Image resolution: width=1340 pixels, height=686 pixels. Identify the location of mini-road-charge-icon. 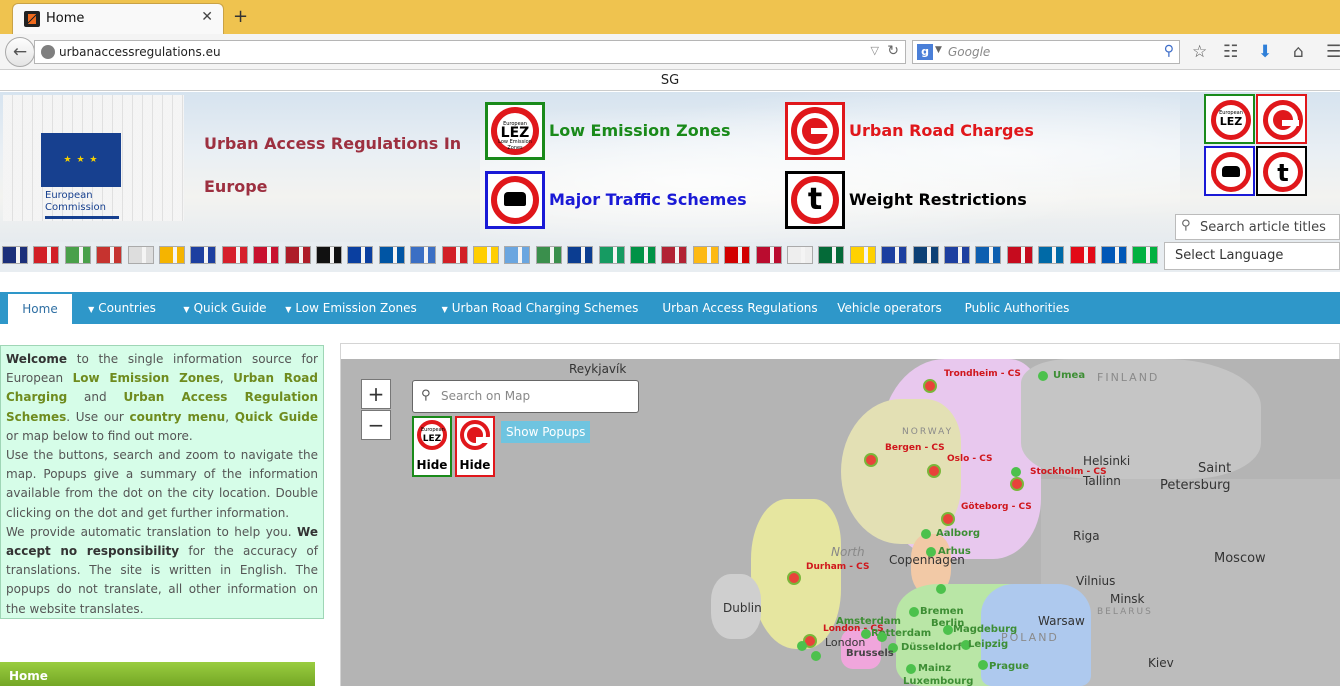
(1281, 119).